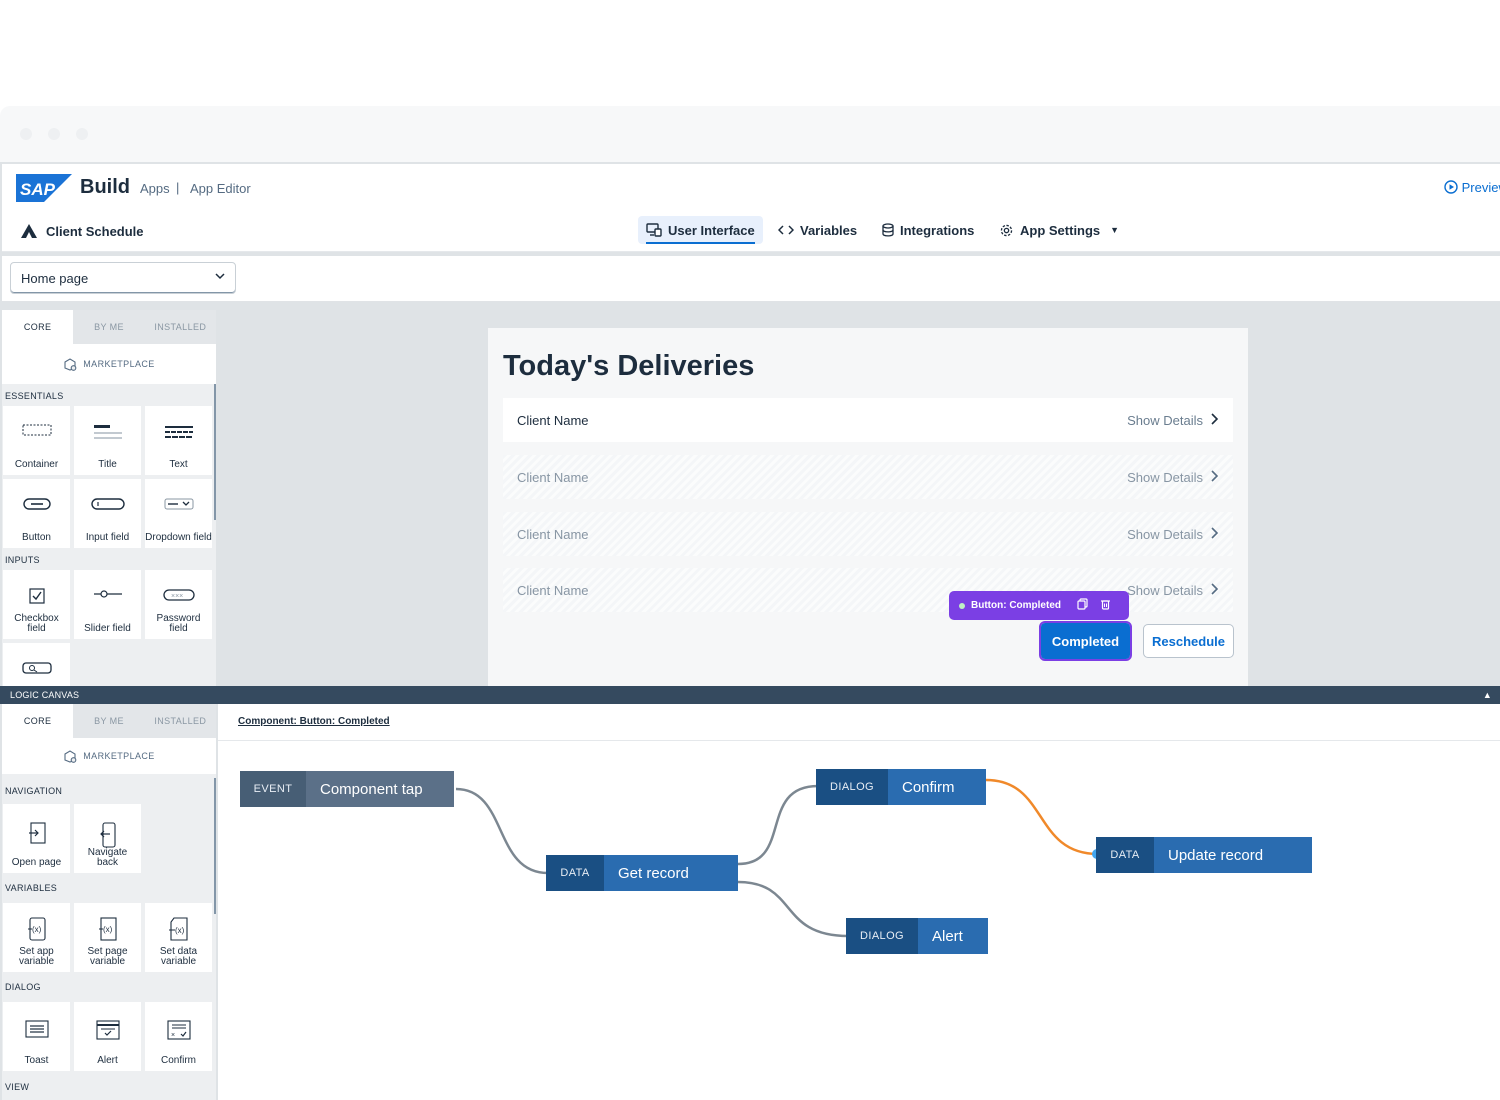 The height and width of the screenshot is (1100, 1500). What do you see at coordinates (107, 1060) in the screenshot?
I see `logic-item-label: Alert` at bounding box center [107, 1060].